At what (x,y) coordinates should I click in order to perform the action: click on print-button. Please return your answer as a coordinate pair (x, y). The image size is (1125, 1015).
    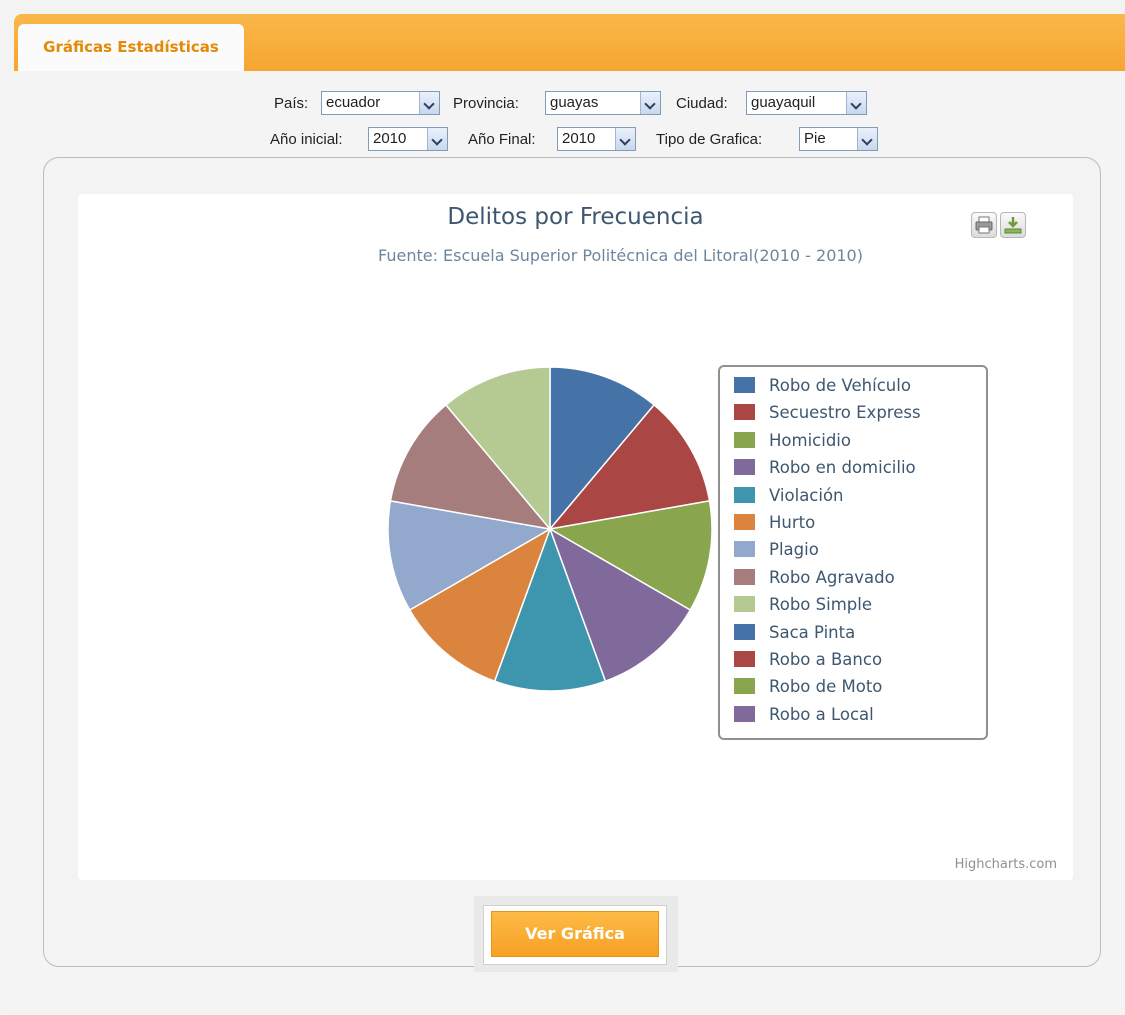
    Looking at the image, I should click on (984, 225).